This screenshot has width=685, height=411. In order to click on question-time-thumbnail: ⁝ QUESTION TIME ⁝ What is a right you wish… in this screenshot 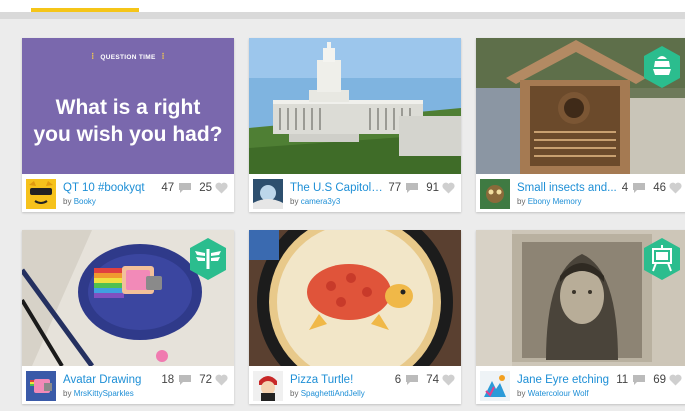, I will do `click(128, 106)`.